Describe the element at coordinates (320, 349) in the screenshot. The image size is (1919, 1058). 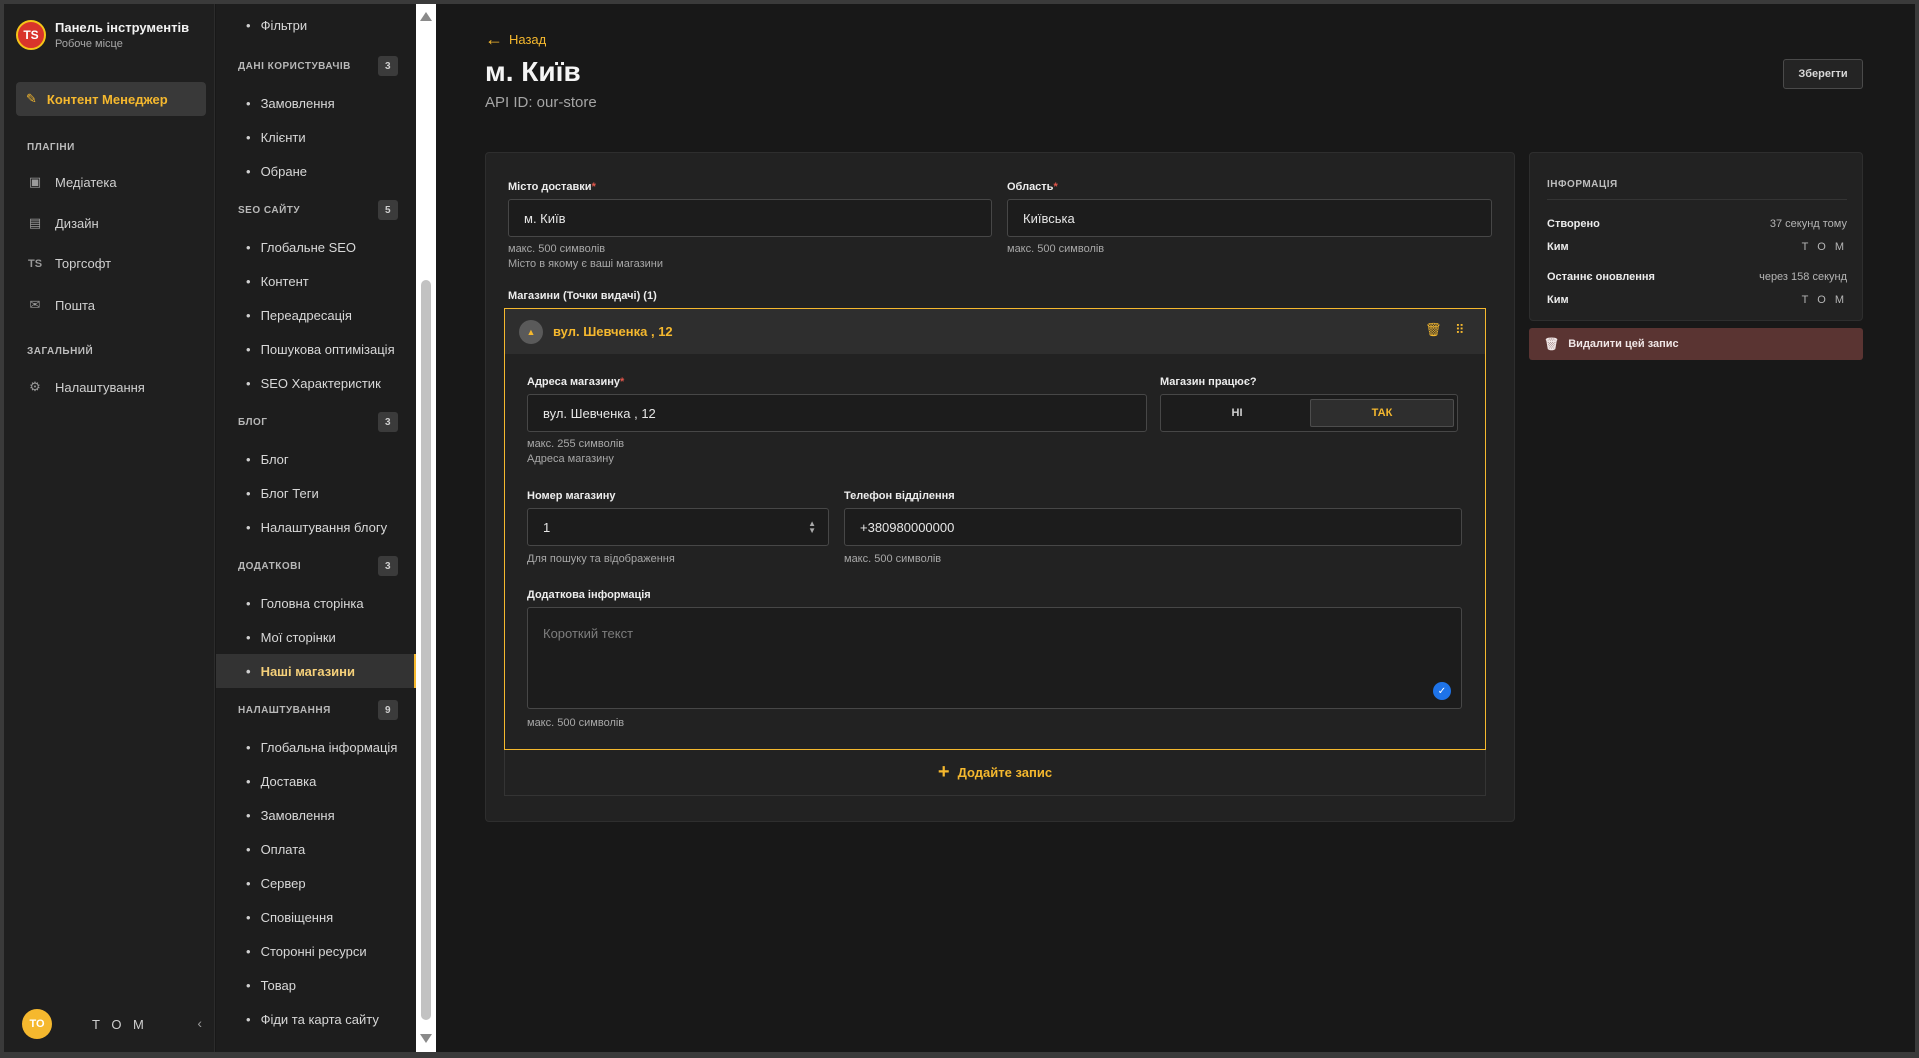
I see `subnav-item: Пошукова оптимізація` at that location.